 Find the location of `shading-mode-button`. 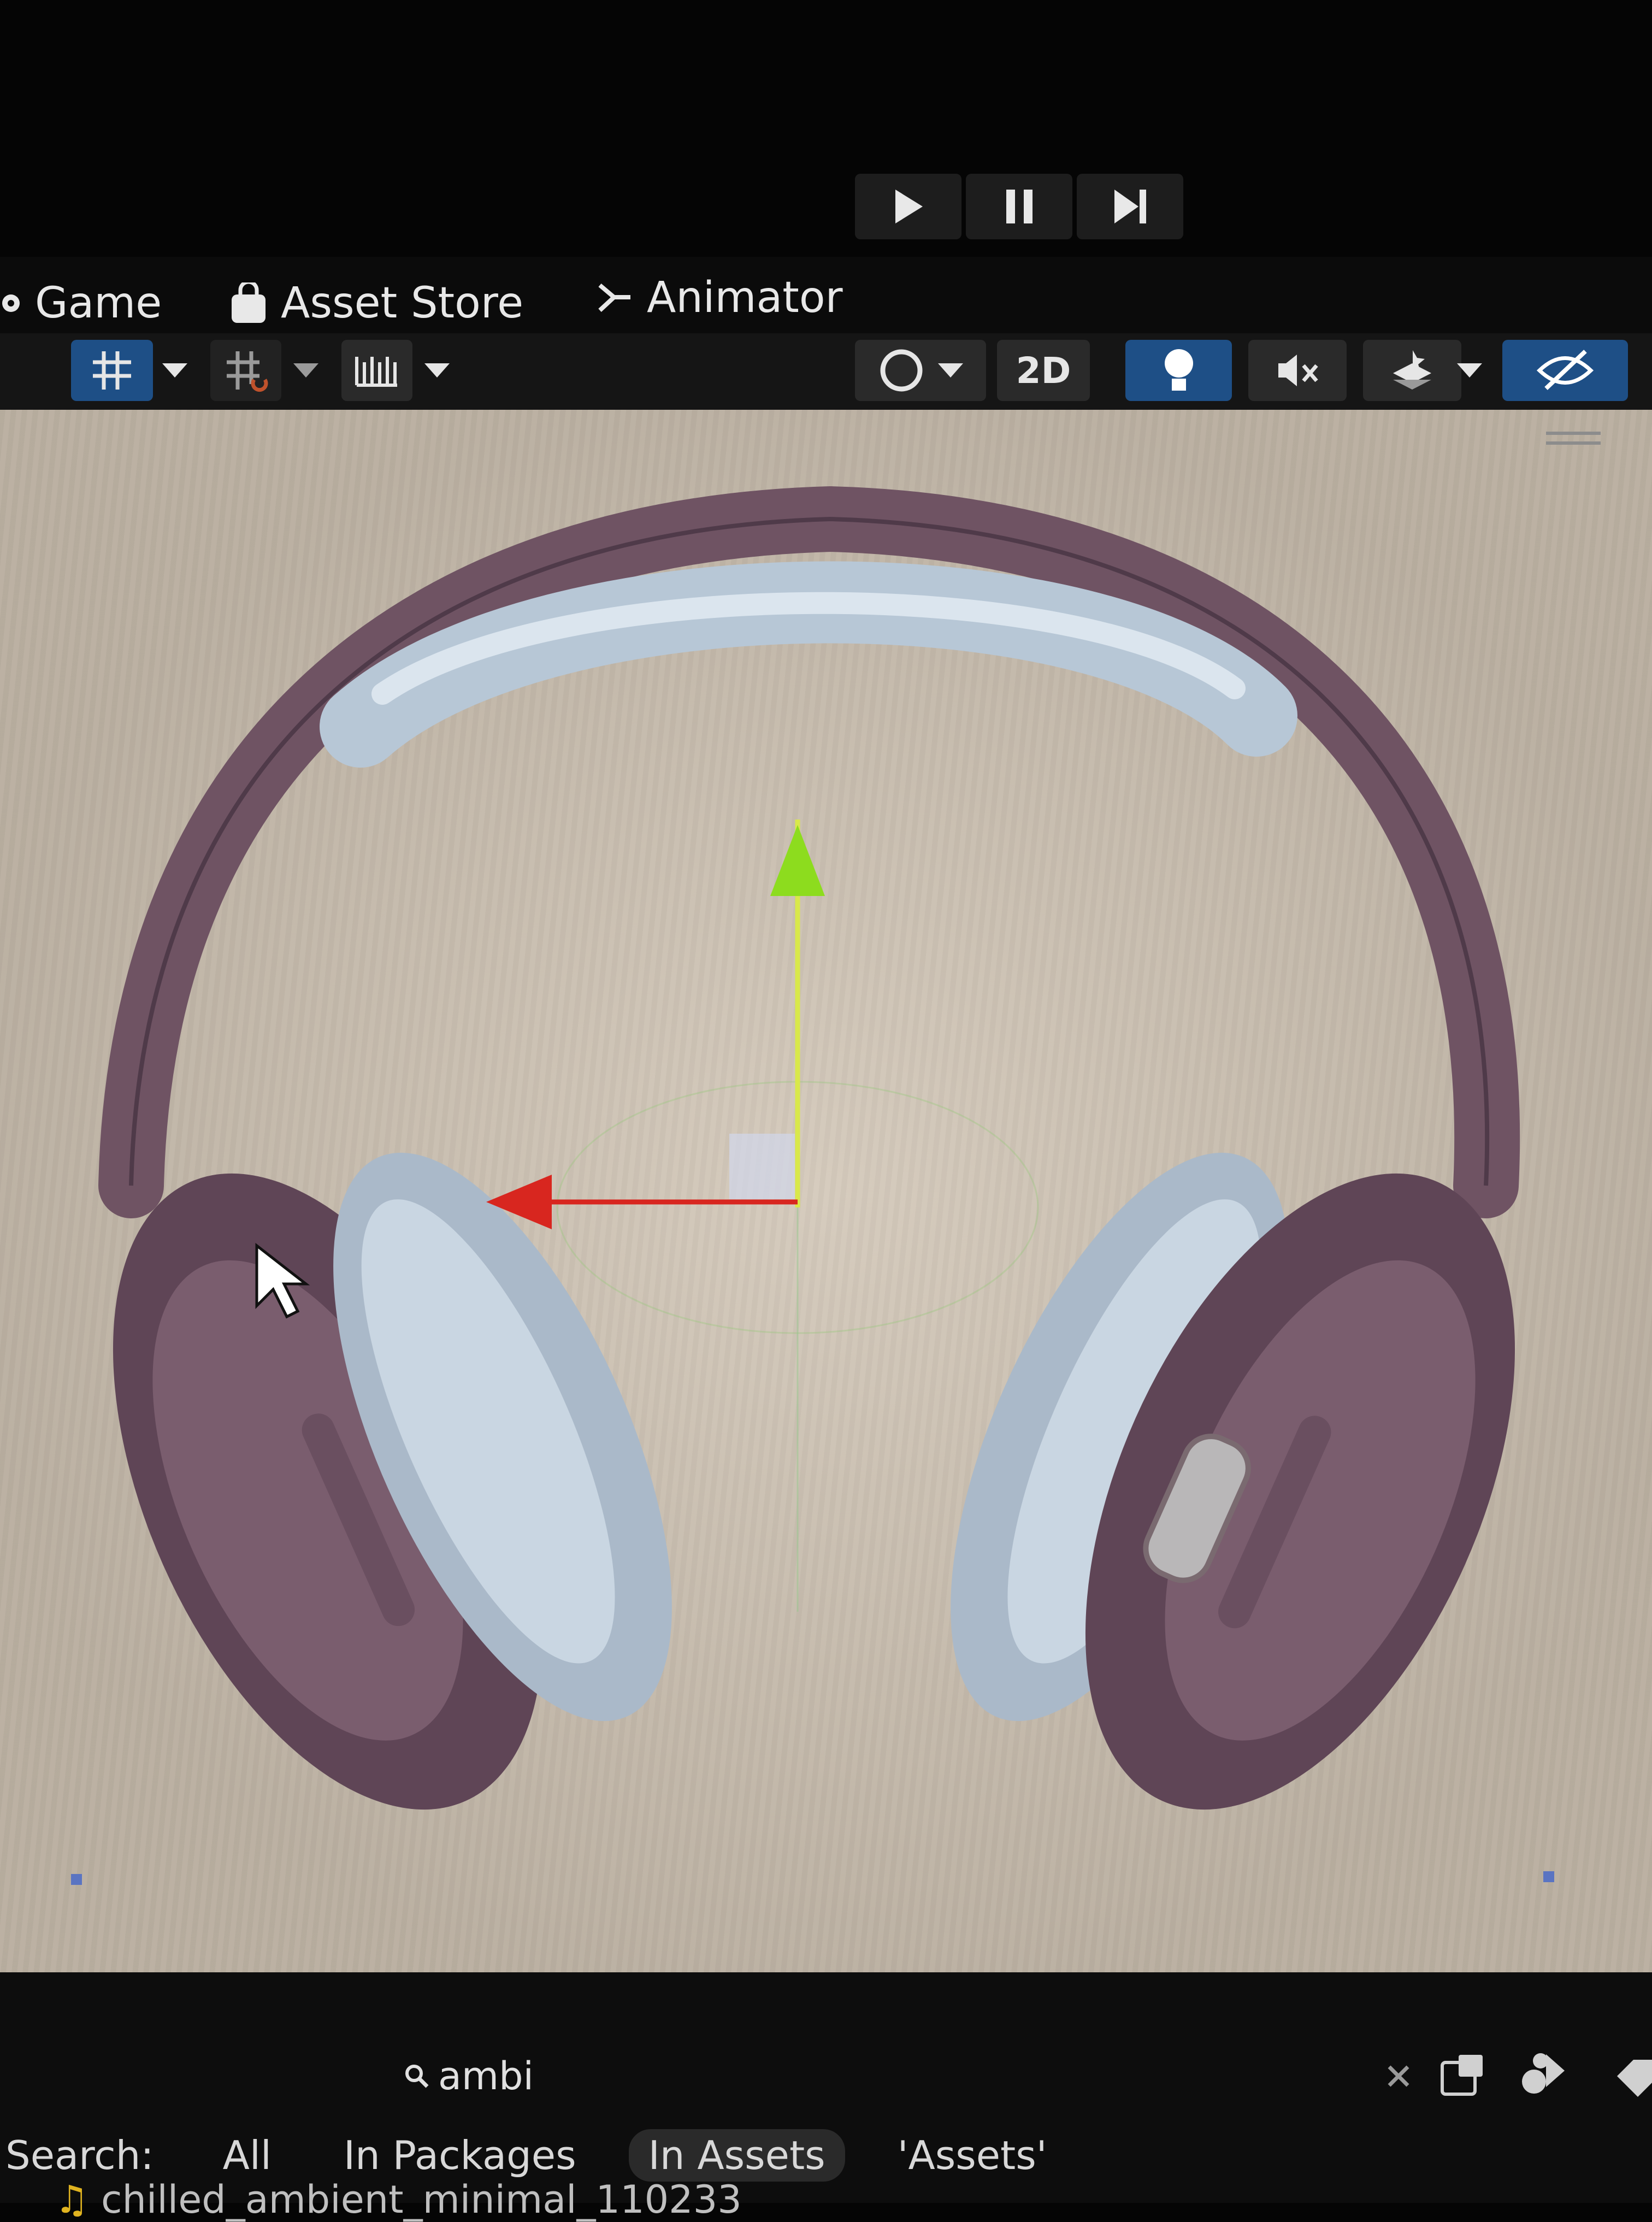

shading-mode-button is located at coordinates (920, 370).